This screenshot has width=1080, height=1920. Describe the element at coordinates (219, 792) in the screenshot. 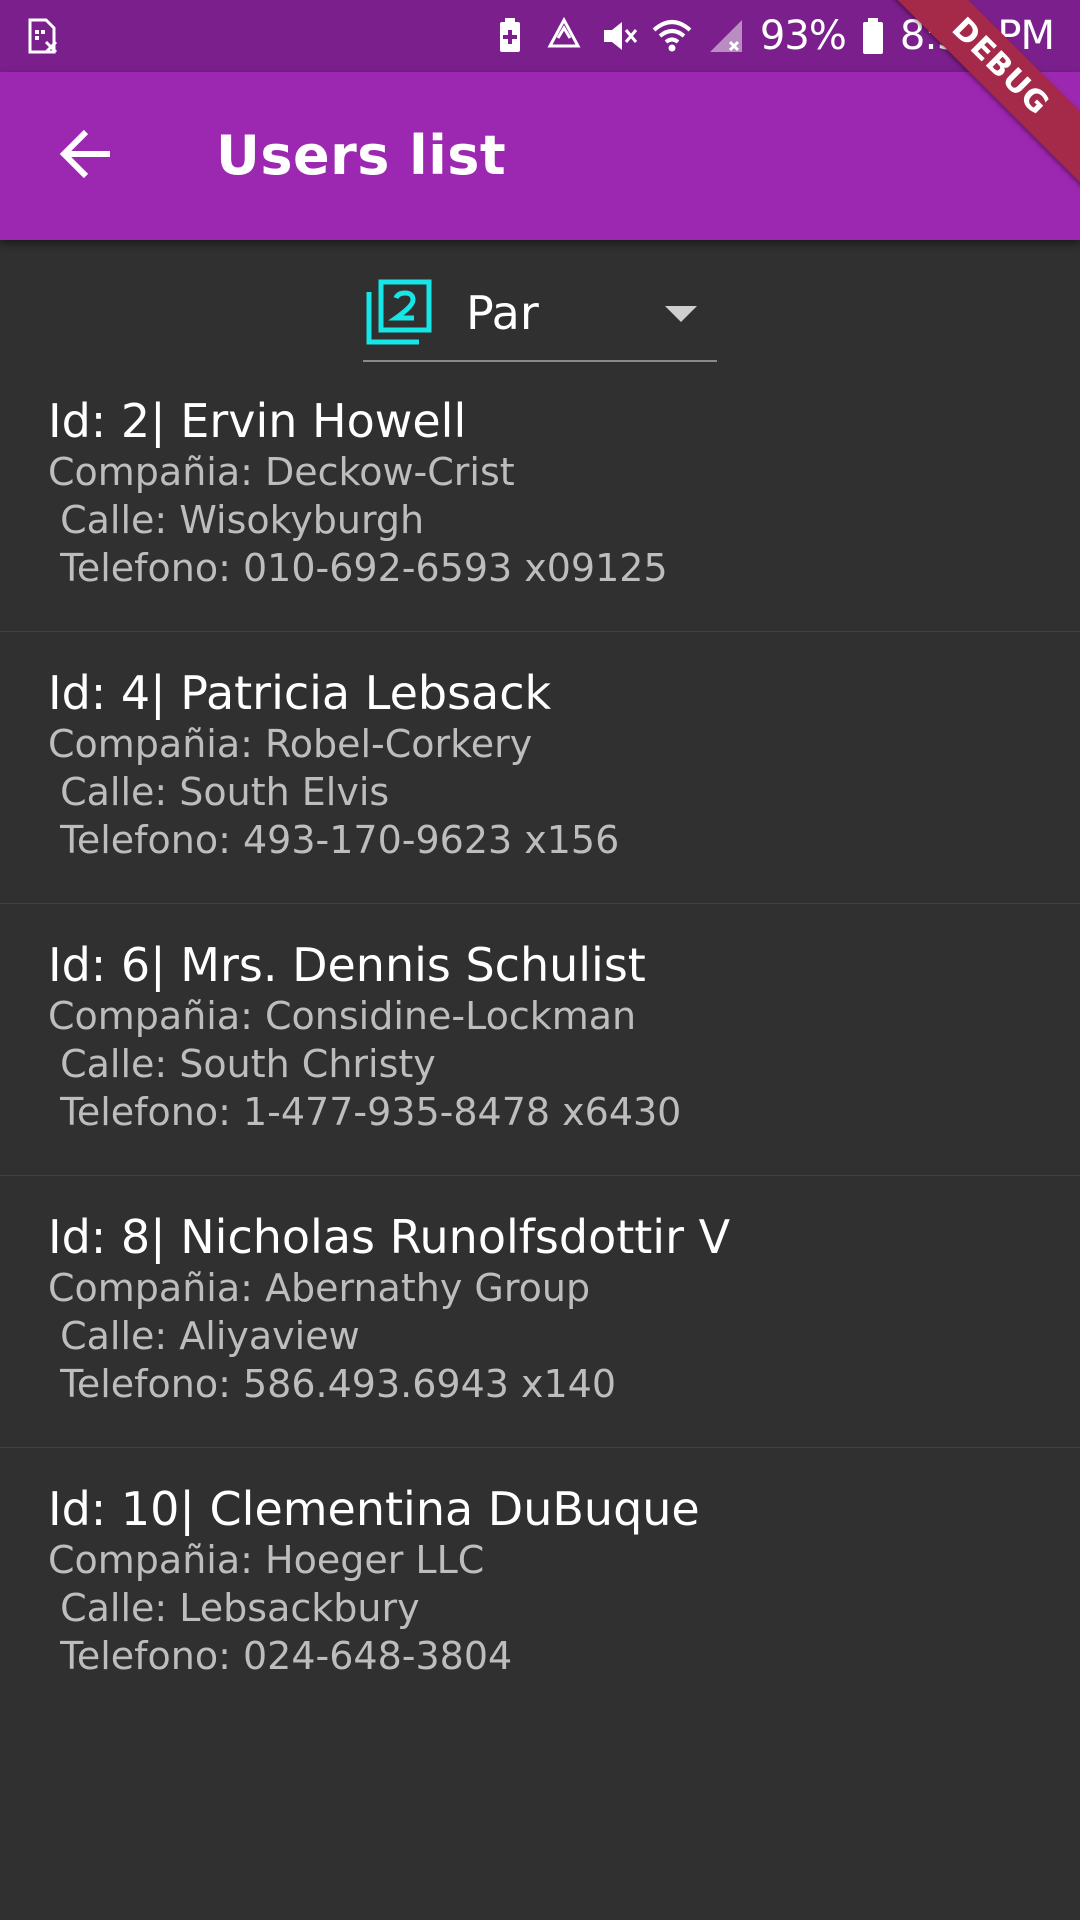

I see `user-street: Calle: South Elvis` at that location.